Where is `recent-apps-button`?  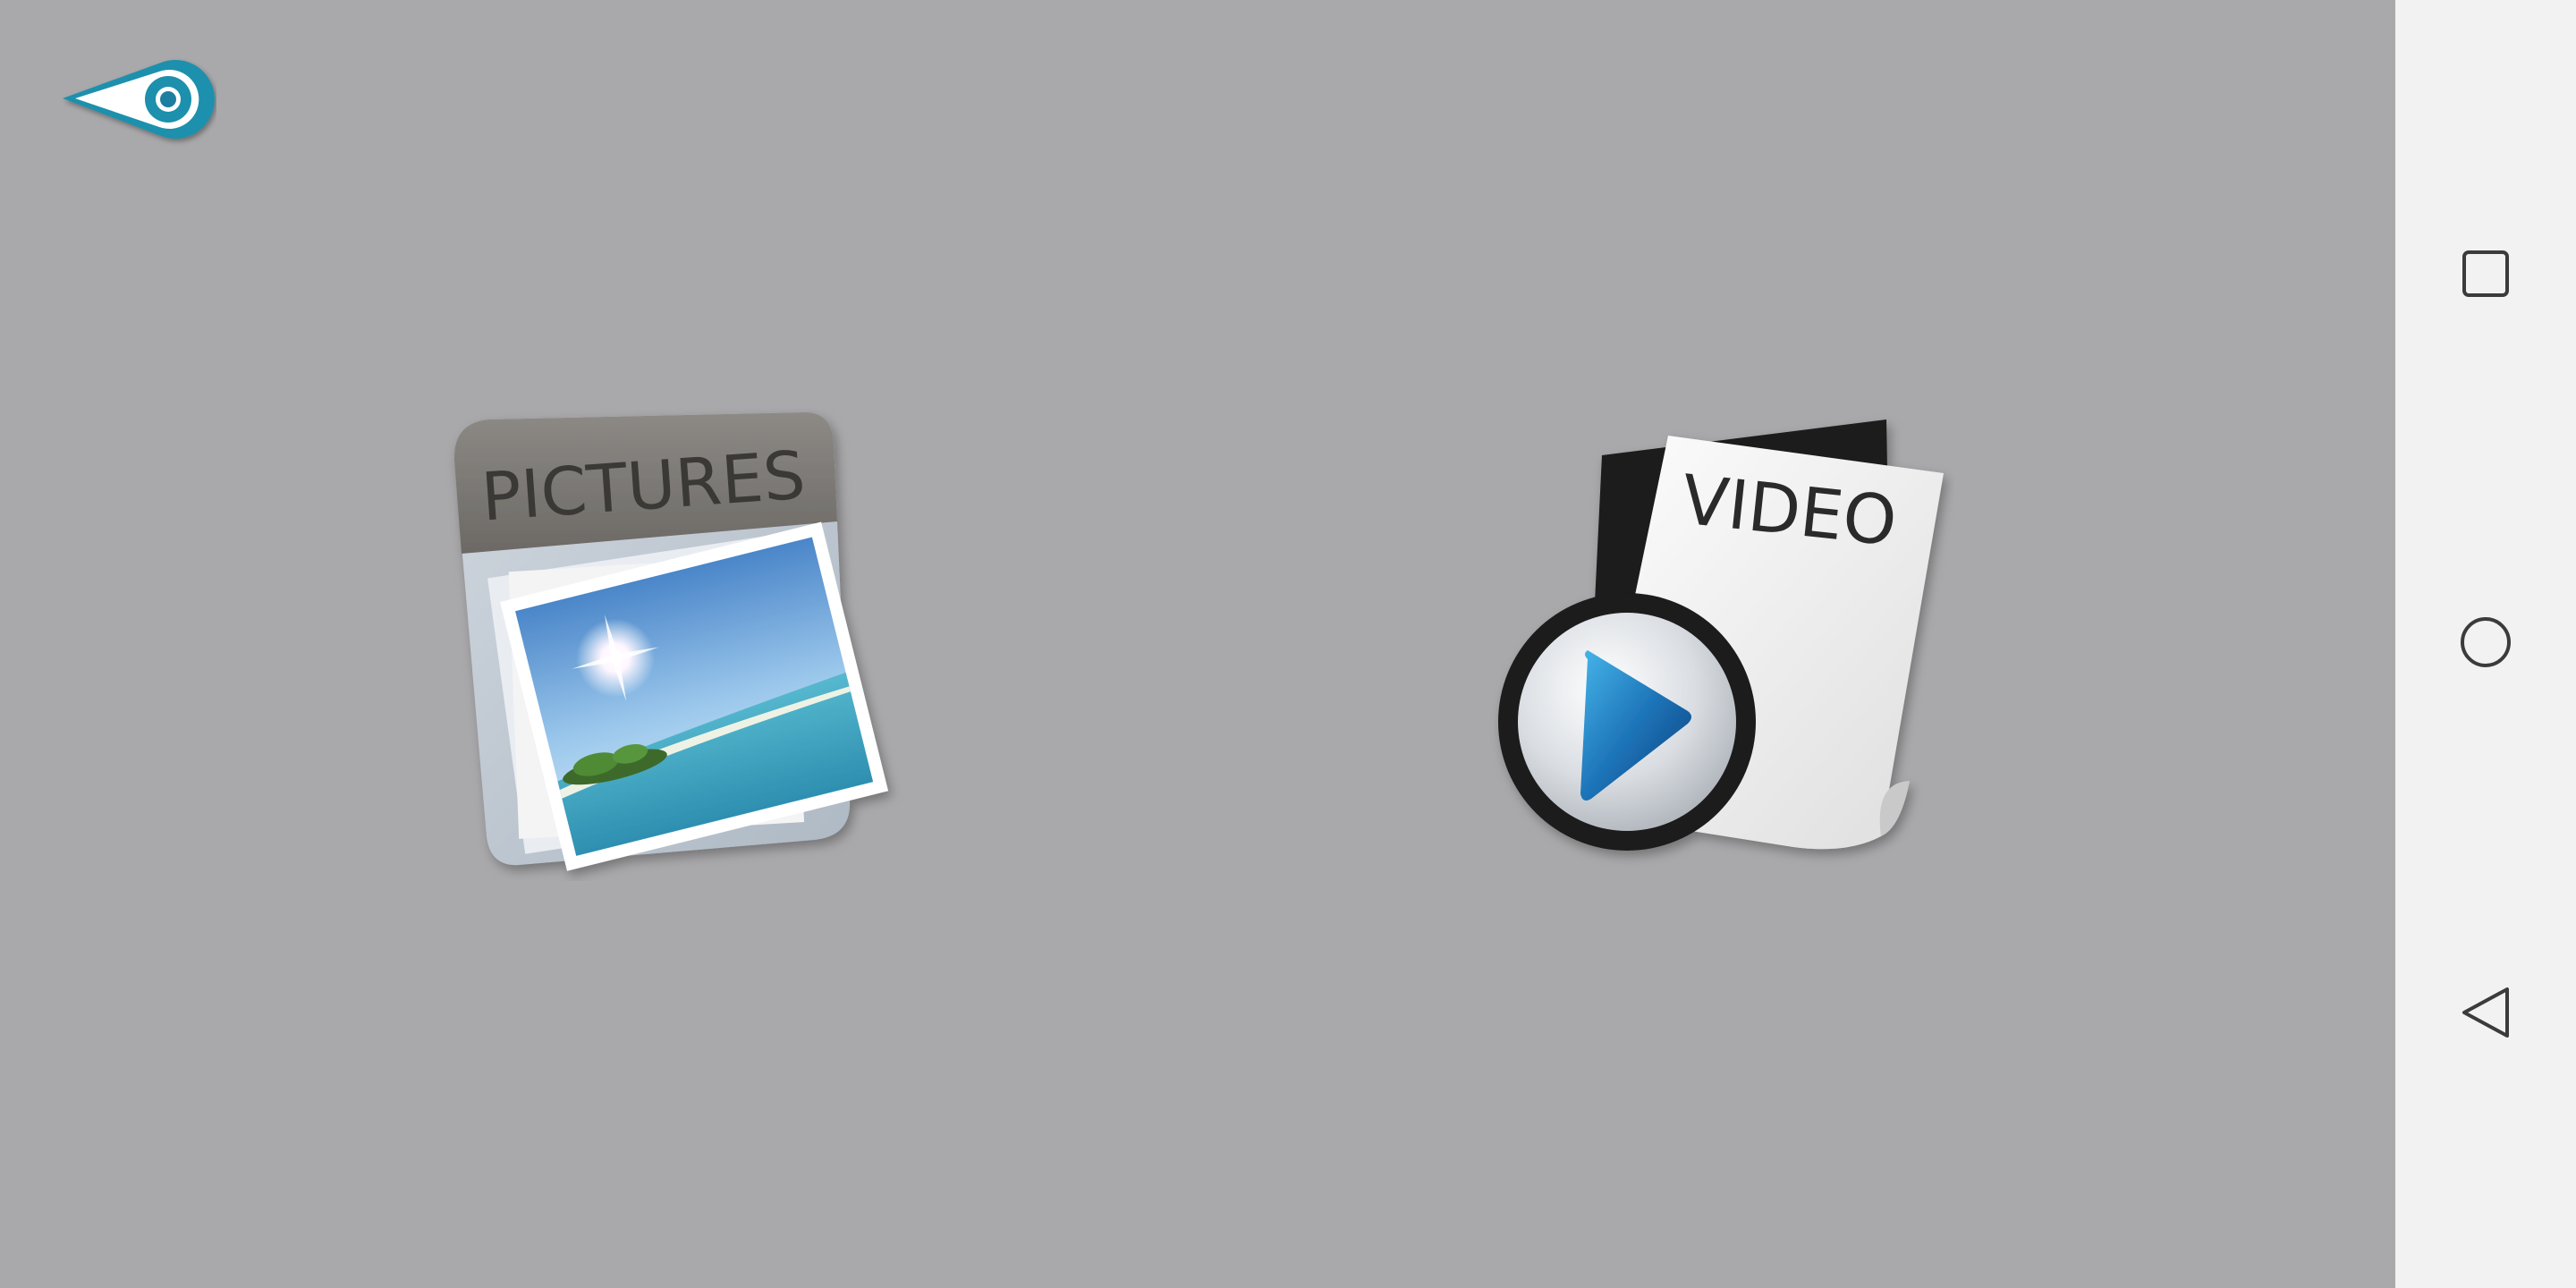 recent-apps-button is located at coordinates (2485, 273).